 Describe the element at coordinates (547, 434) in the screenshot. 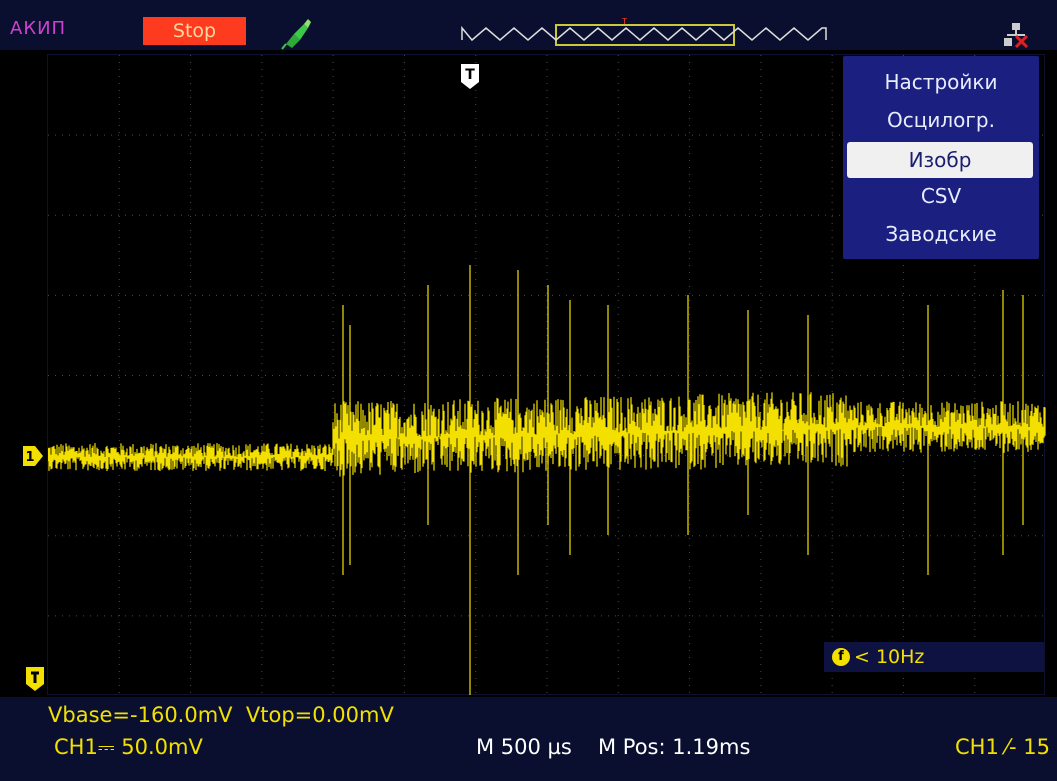

I see `ch1-trace` at that location.